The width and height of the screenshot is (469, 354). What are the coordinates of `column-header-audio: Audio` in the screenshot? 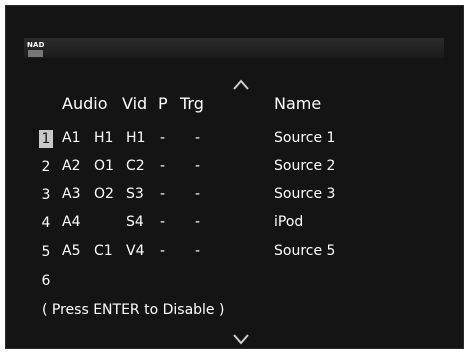 It's located at (85, 103).